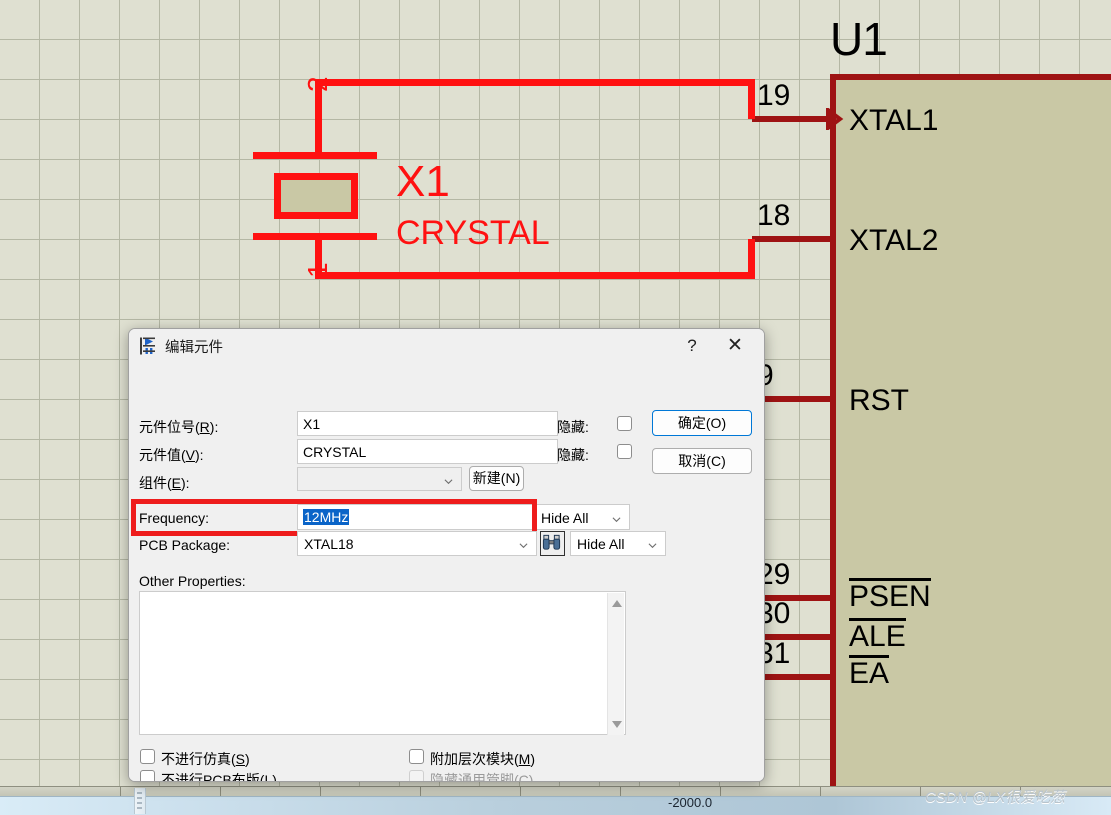  What do you see at coordinates (835, 119) in the screenshot?
I see `xtal1-input-arrow-icon` at bounding box center [835, 119].